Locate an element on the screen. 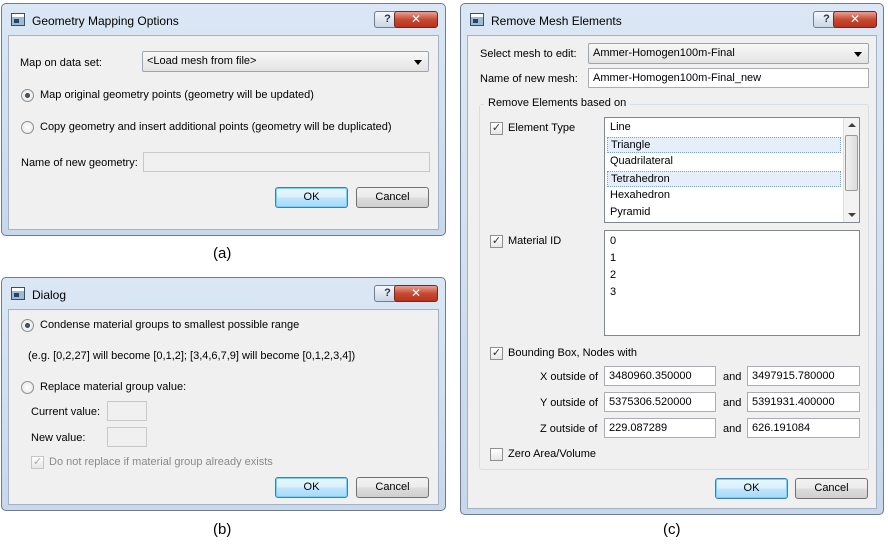 This screenshot has width=888, height=547. list-item: Tetrahedron is located at coordinates (724, 179).